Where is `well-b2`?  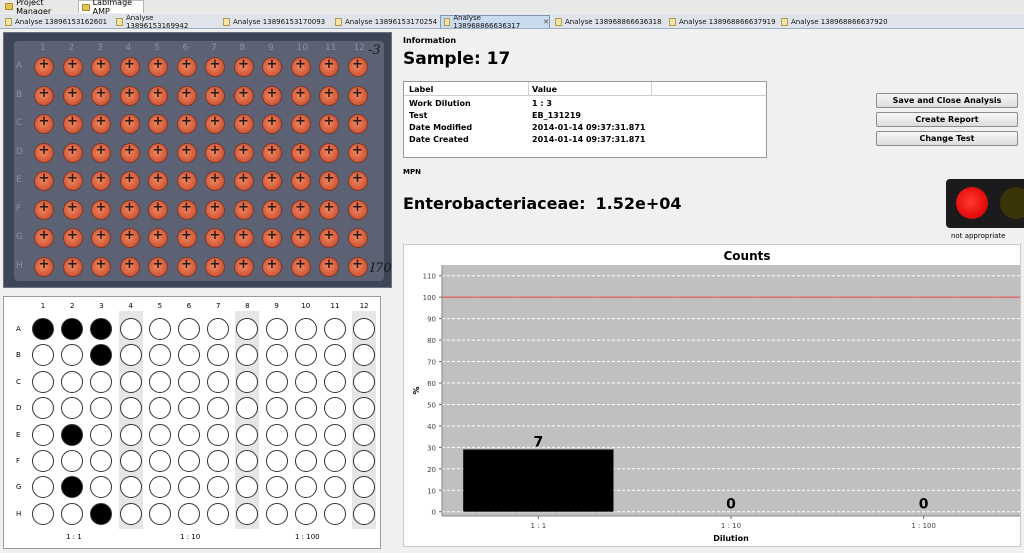 well-b2 is located at coordinates (72, 355).